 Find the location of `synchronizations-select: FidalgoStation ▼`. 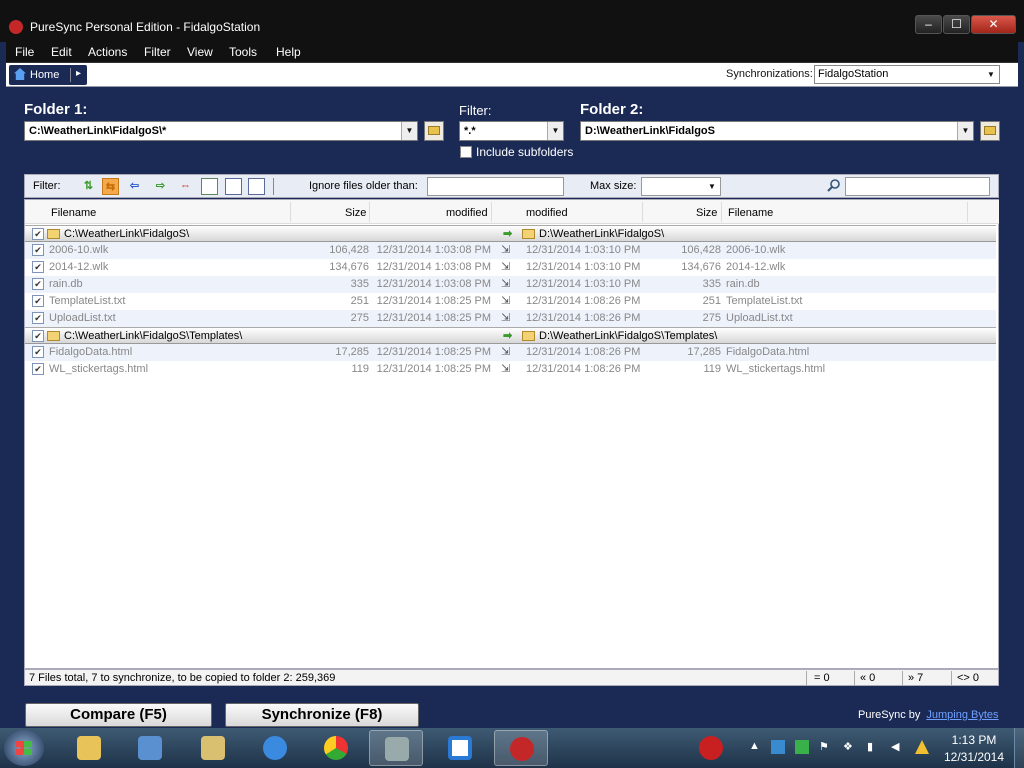

synchronizations-select: FidalgoStation ▼ is located at coordinates (907, 74).